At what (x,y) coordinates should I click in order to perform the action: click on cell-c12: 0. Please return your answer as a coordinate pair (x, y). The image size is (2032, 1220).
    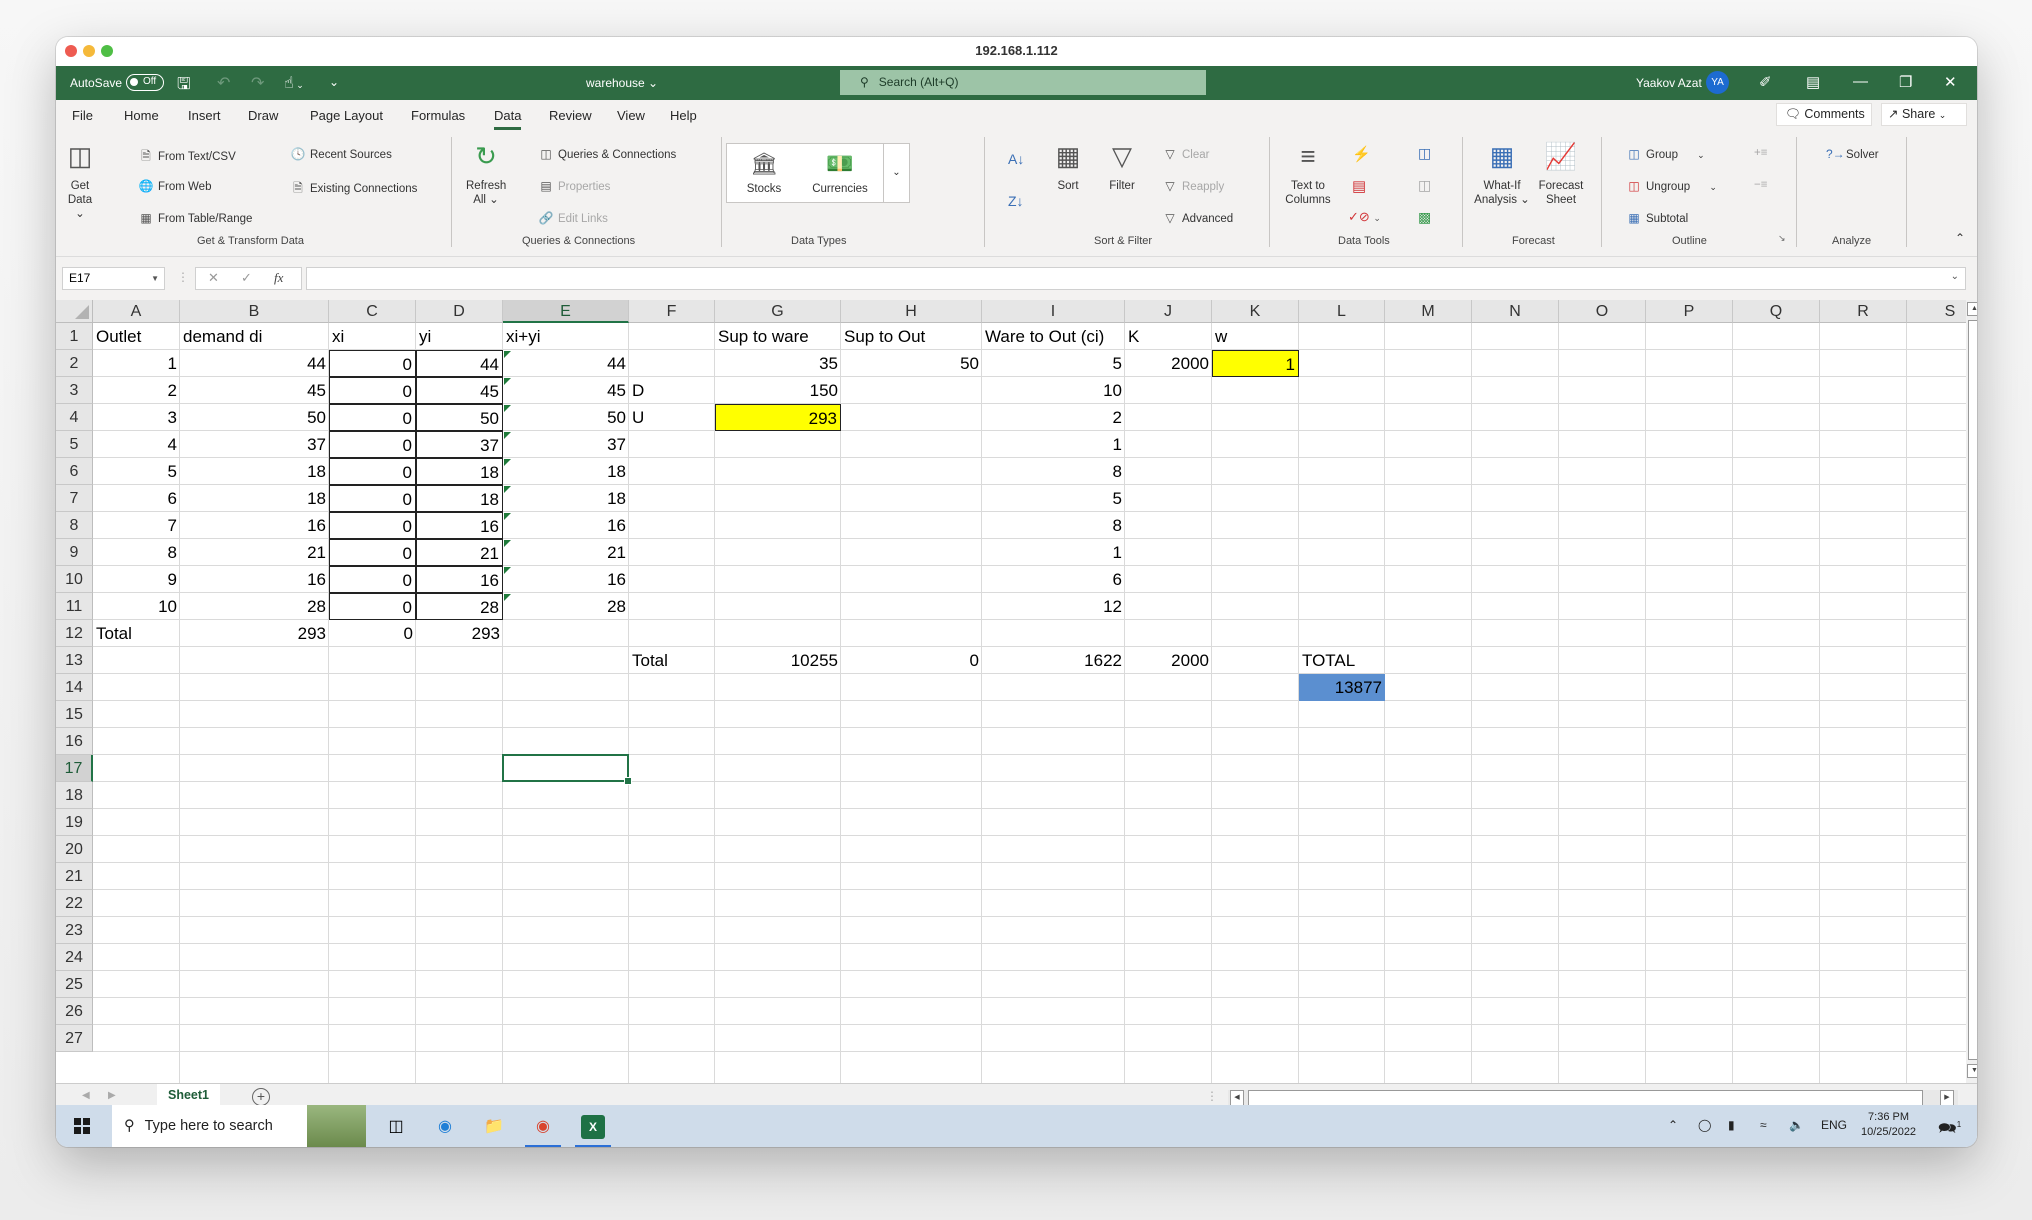
    Looking at the image, I should click on (372, 633).